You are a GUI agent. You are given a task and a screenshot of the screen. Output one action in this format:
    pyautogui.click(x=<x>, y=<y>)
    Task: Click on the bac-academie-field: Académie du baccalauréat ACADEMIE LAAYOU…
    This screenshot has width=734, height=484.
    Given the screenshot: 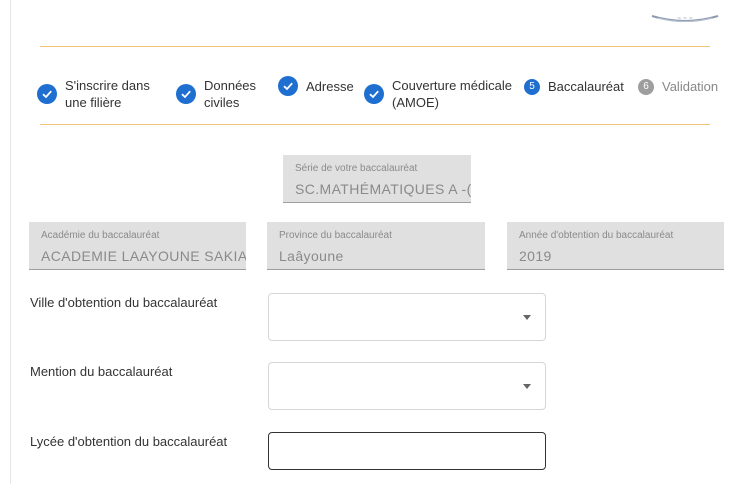 What is the action you would take?
    pyautogui.click(x=137, y=246)
    